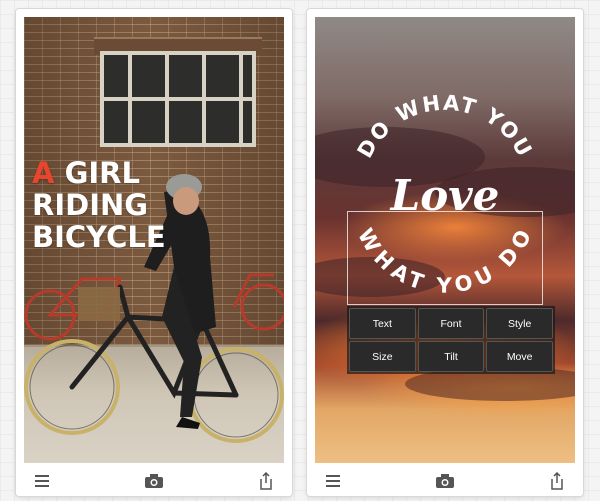  Describe the element at coordinates (99, 237) in the screenshot. I see `headline-line-3: BICYCLE` at that location.